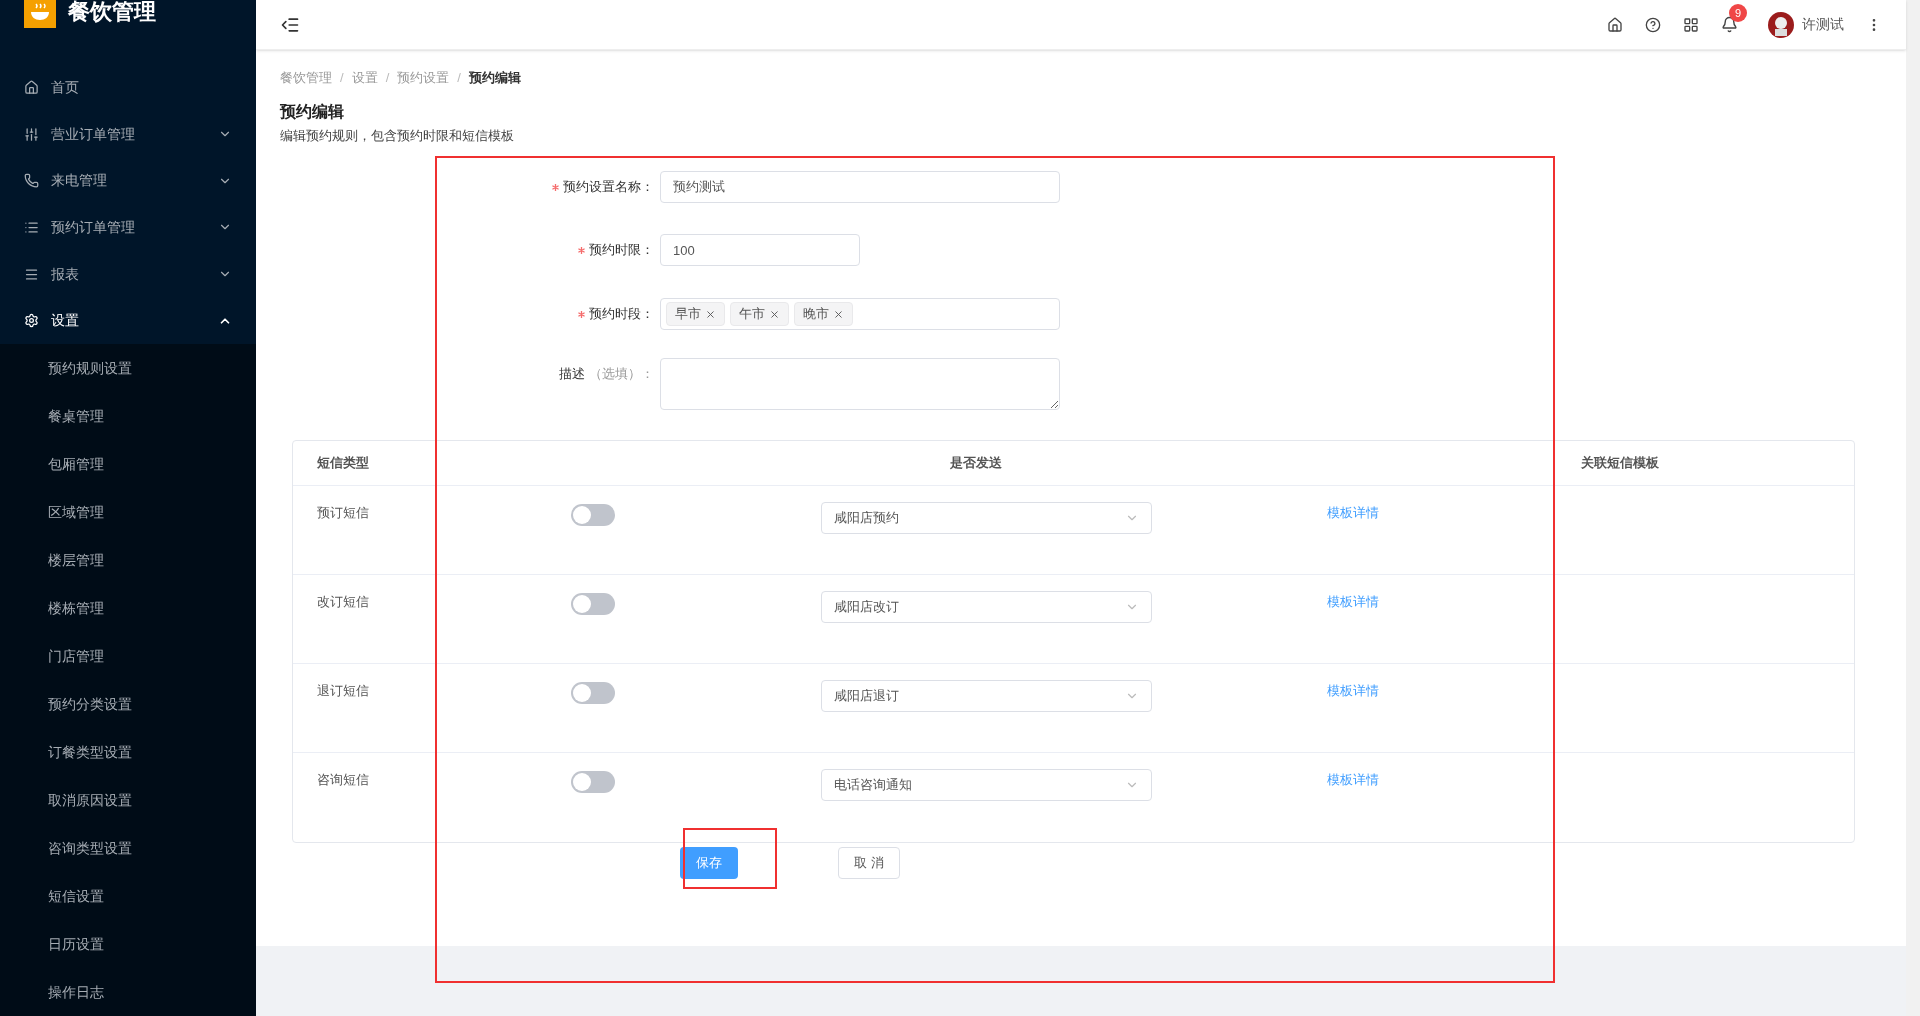 Image resolution: width=1920 pixels, height=1016 pixels. I want to click on column-header: 是否发送, so click(976, 463).